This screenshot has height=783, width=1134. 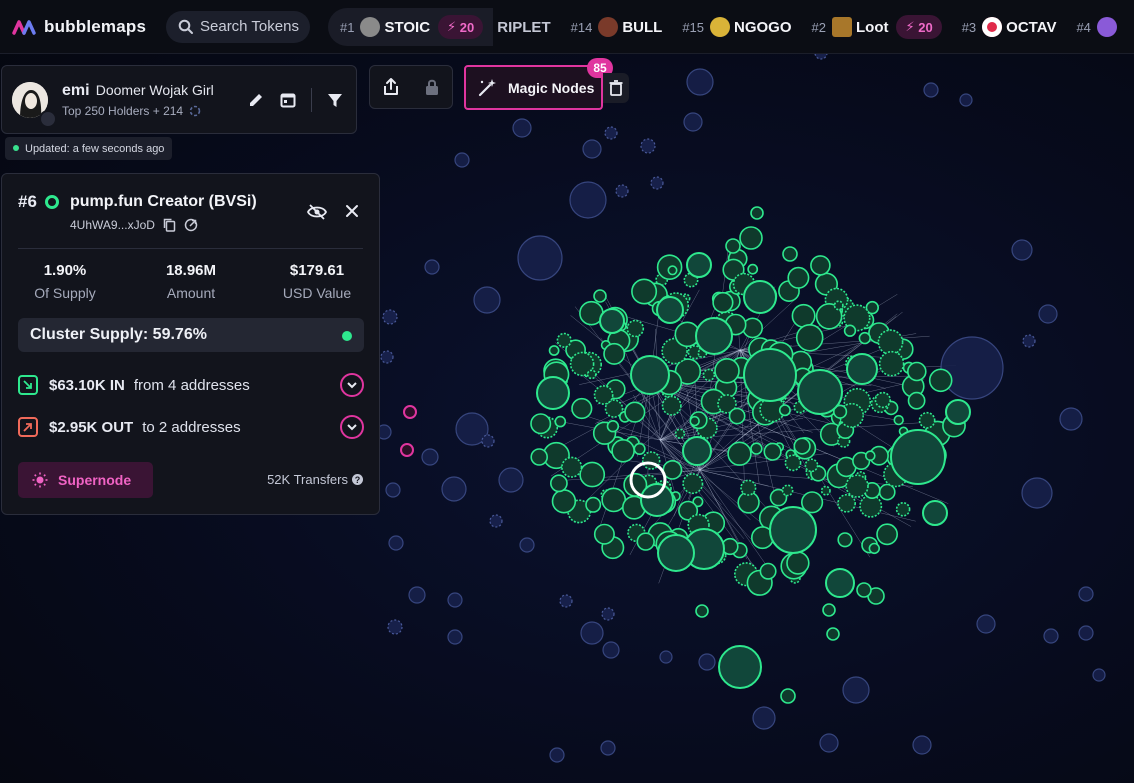 I want to click on ticker-item: #4, so click(x=1098, y=27).